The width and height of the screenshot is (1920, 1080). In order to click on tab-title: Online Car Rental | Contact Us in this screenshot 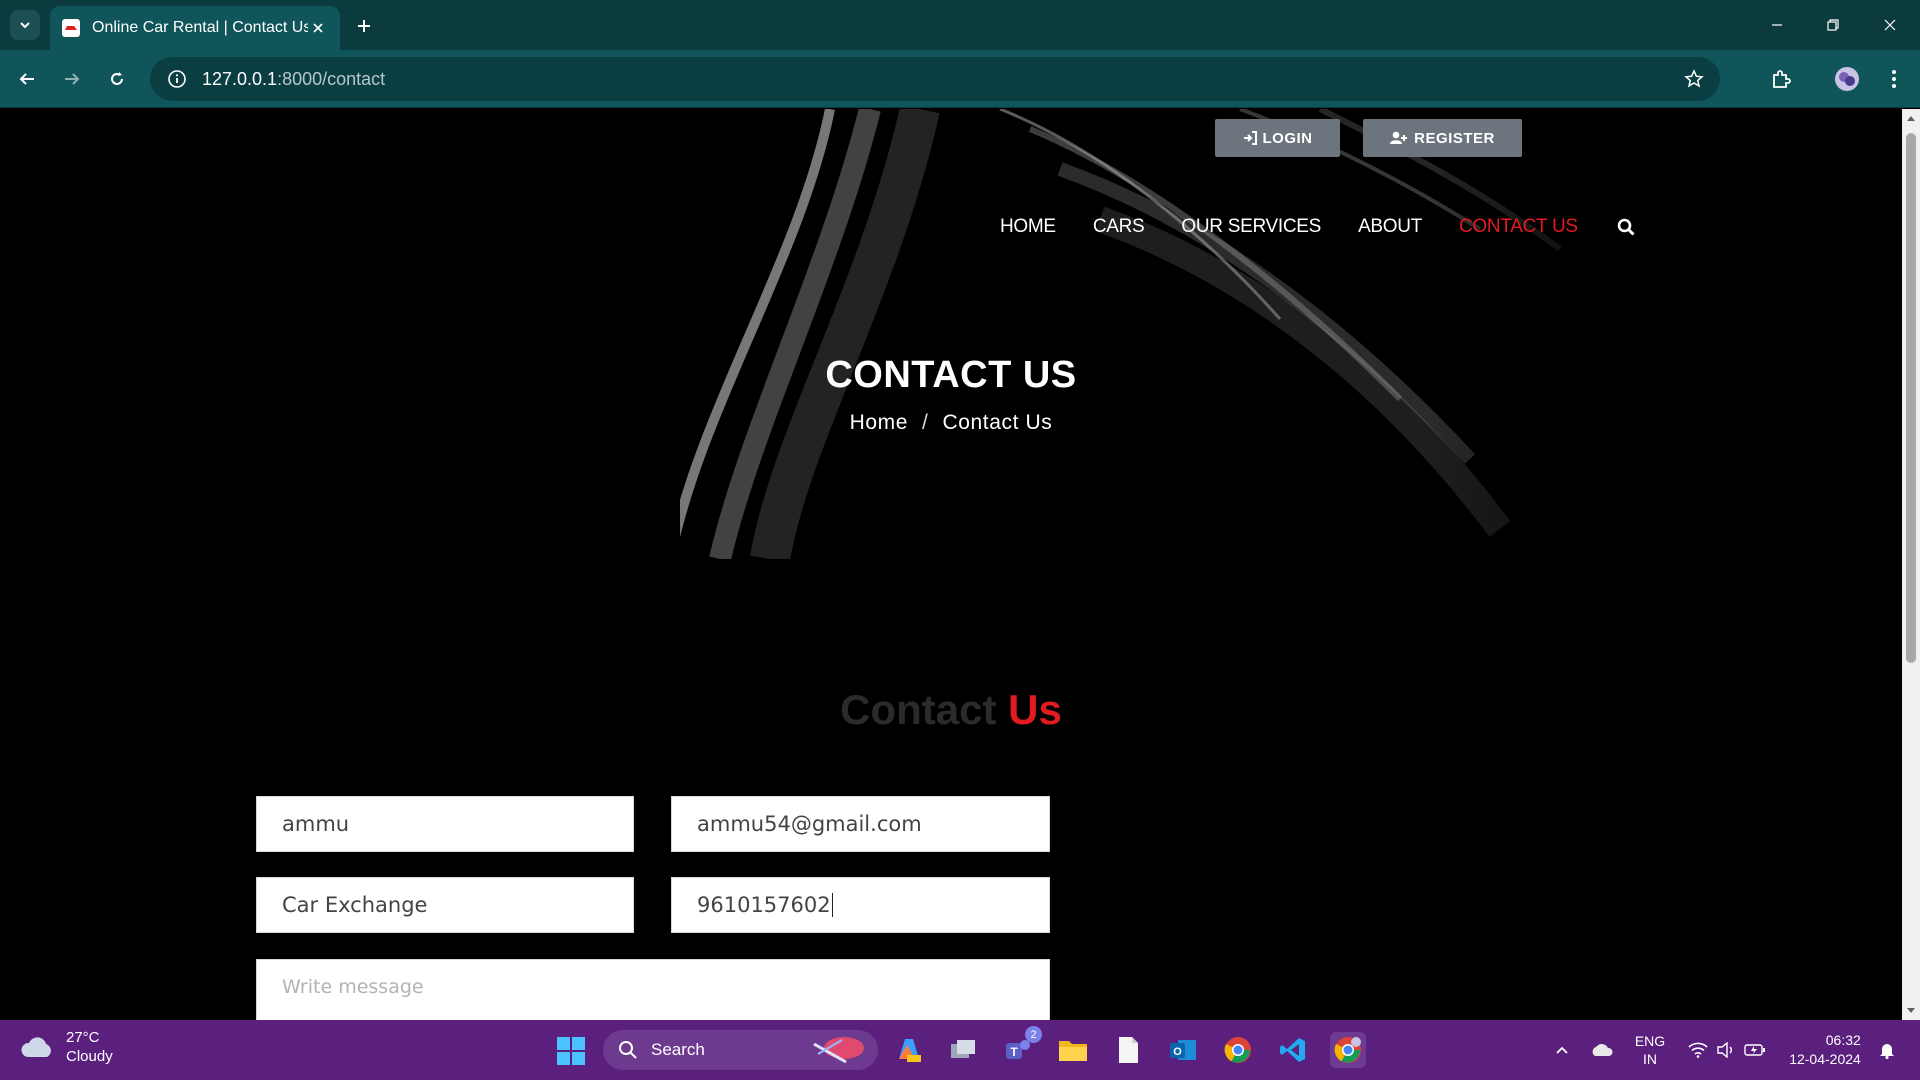, I will do `click(200, 27)`.